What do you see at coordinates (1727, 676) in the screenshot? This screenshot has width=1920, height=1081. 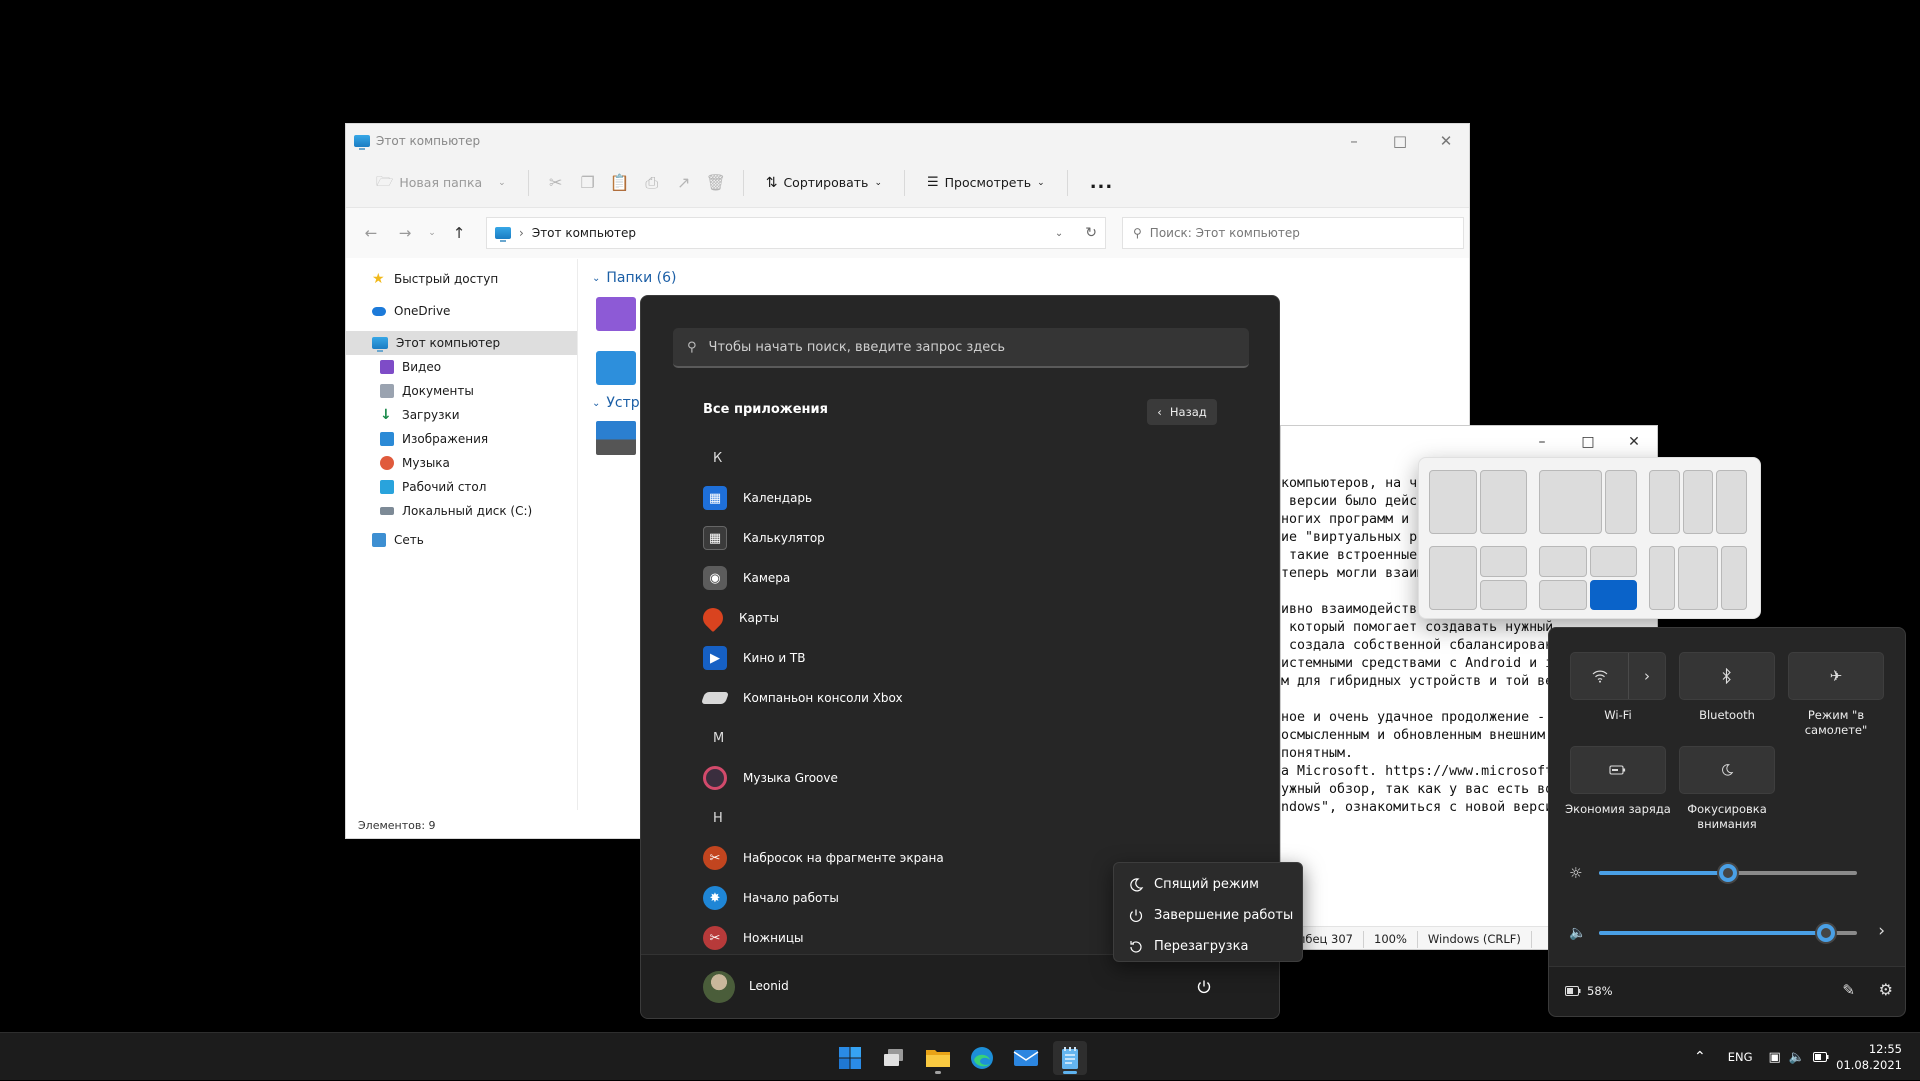 I see `bluetooth-tile` at bounding box center [1727, 676].